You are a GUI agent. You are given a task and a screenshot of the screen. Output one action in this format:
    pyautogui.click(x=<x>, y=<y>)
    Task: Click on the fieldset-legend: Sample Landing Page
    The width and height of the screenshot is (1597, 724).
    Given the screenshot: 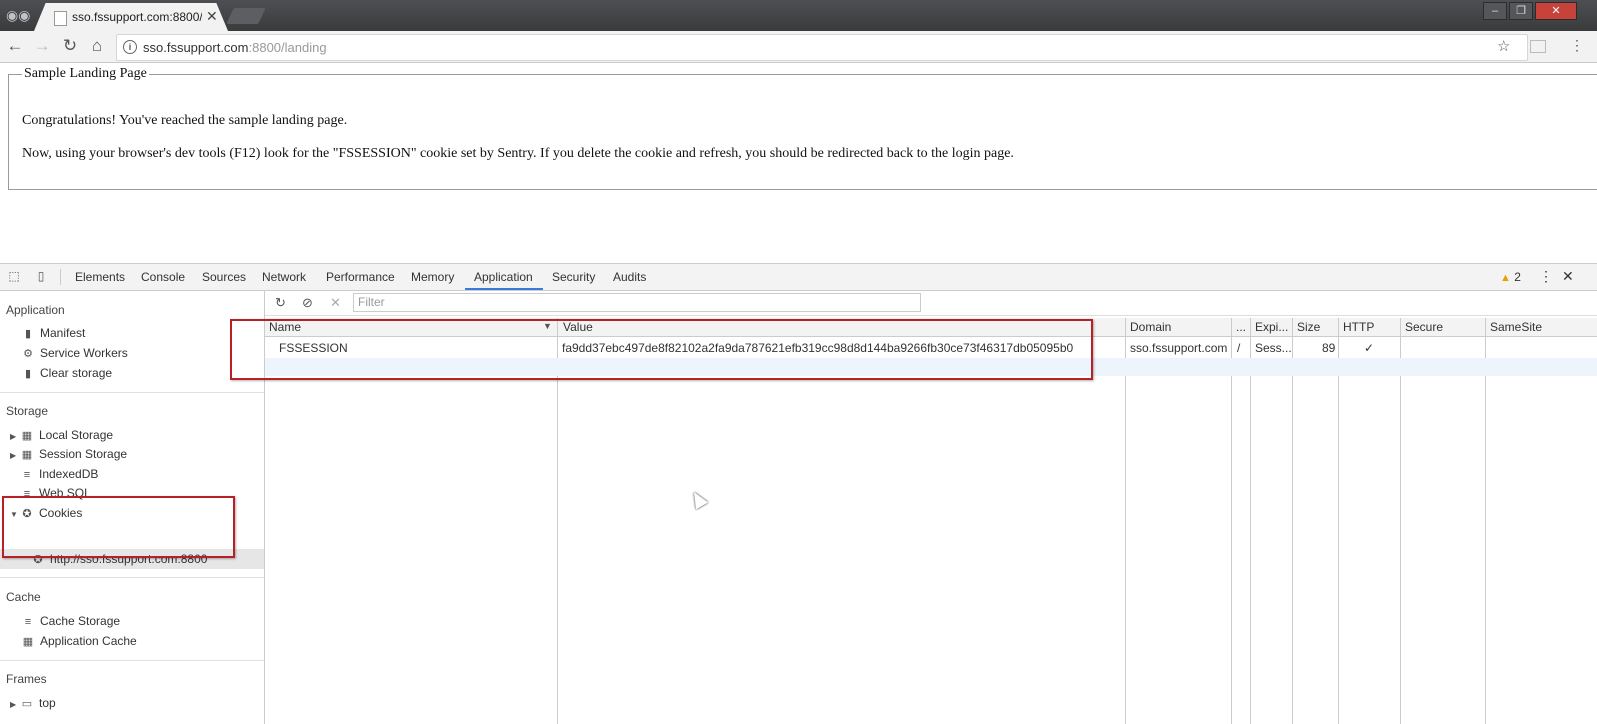 What is the action you would take?
    pyautogui.click(x=85, y=74)
    